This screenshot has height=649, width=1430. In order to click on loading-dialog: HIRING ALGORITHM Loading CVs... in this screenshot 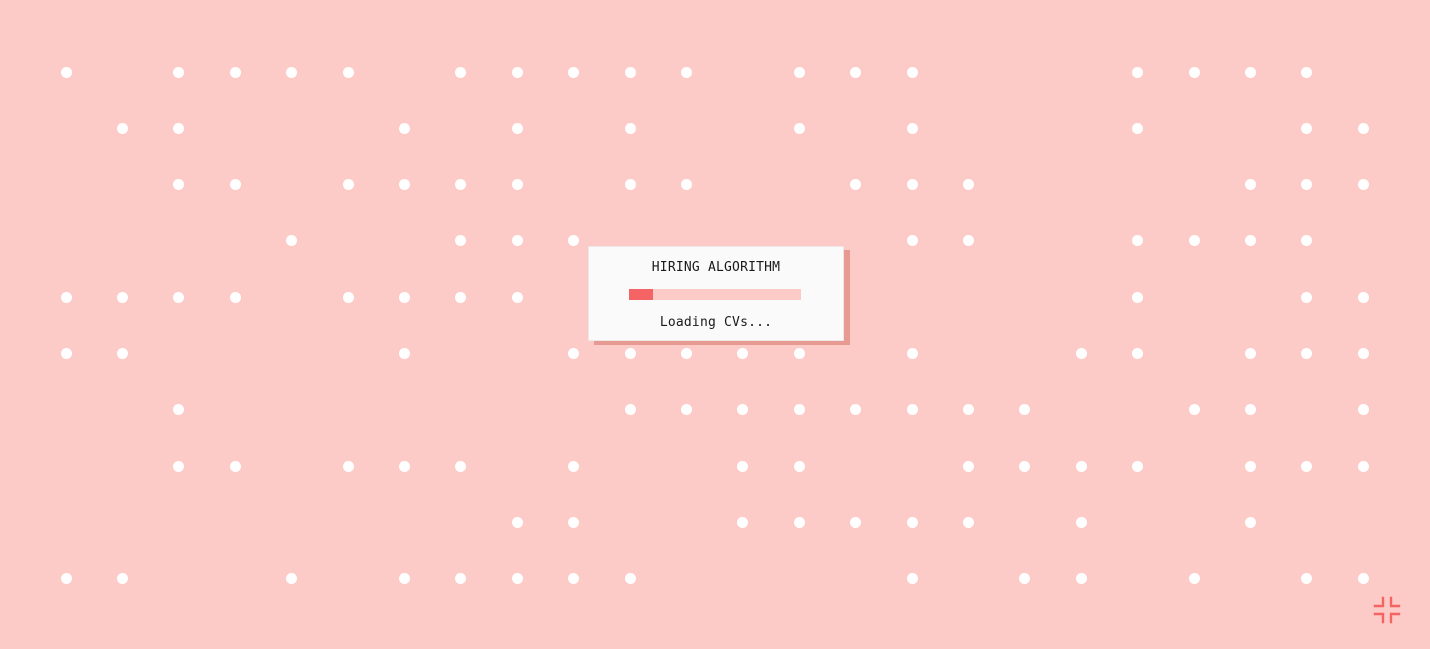, I will do `click(716, 293)`.